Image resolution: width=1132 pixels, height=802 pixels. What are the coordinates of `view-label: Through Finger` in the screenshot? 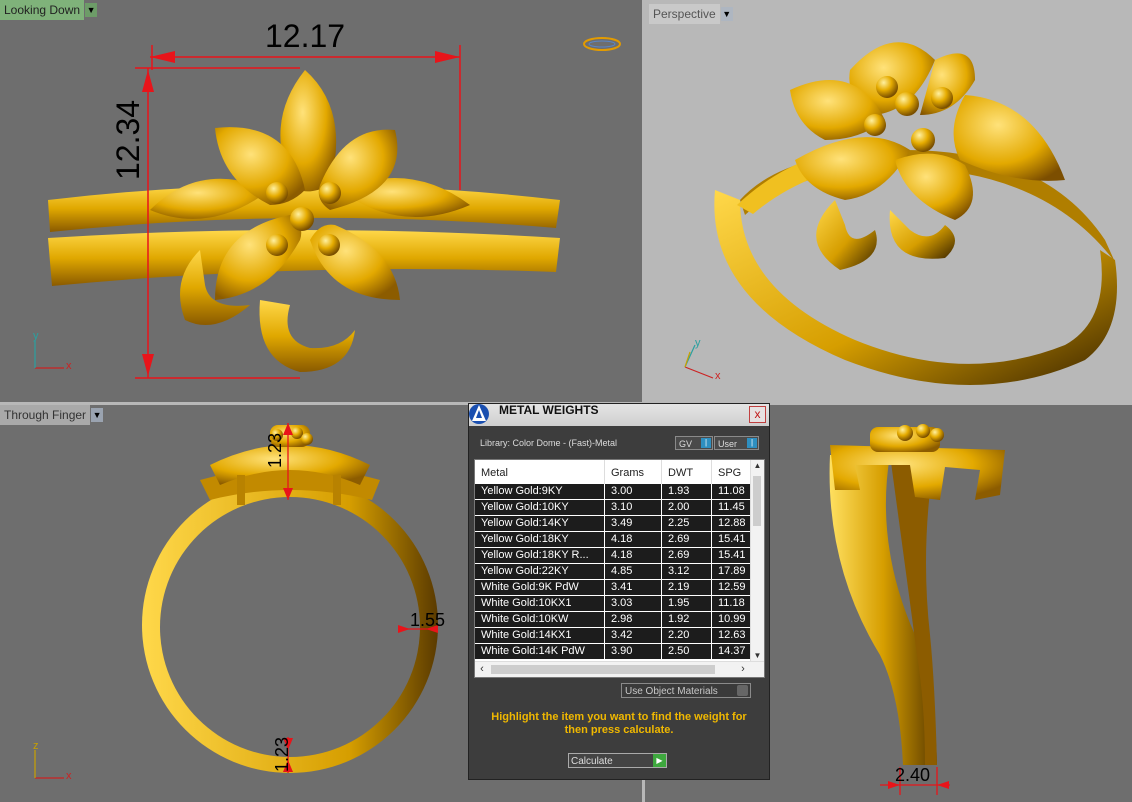 It's located at (45, 415).